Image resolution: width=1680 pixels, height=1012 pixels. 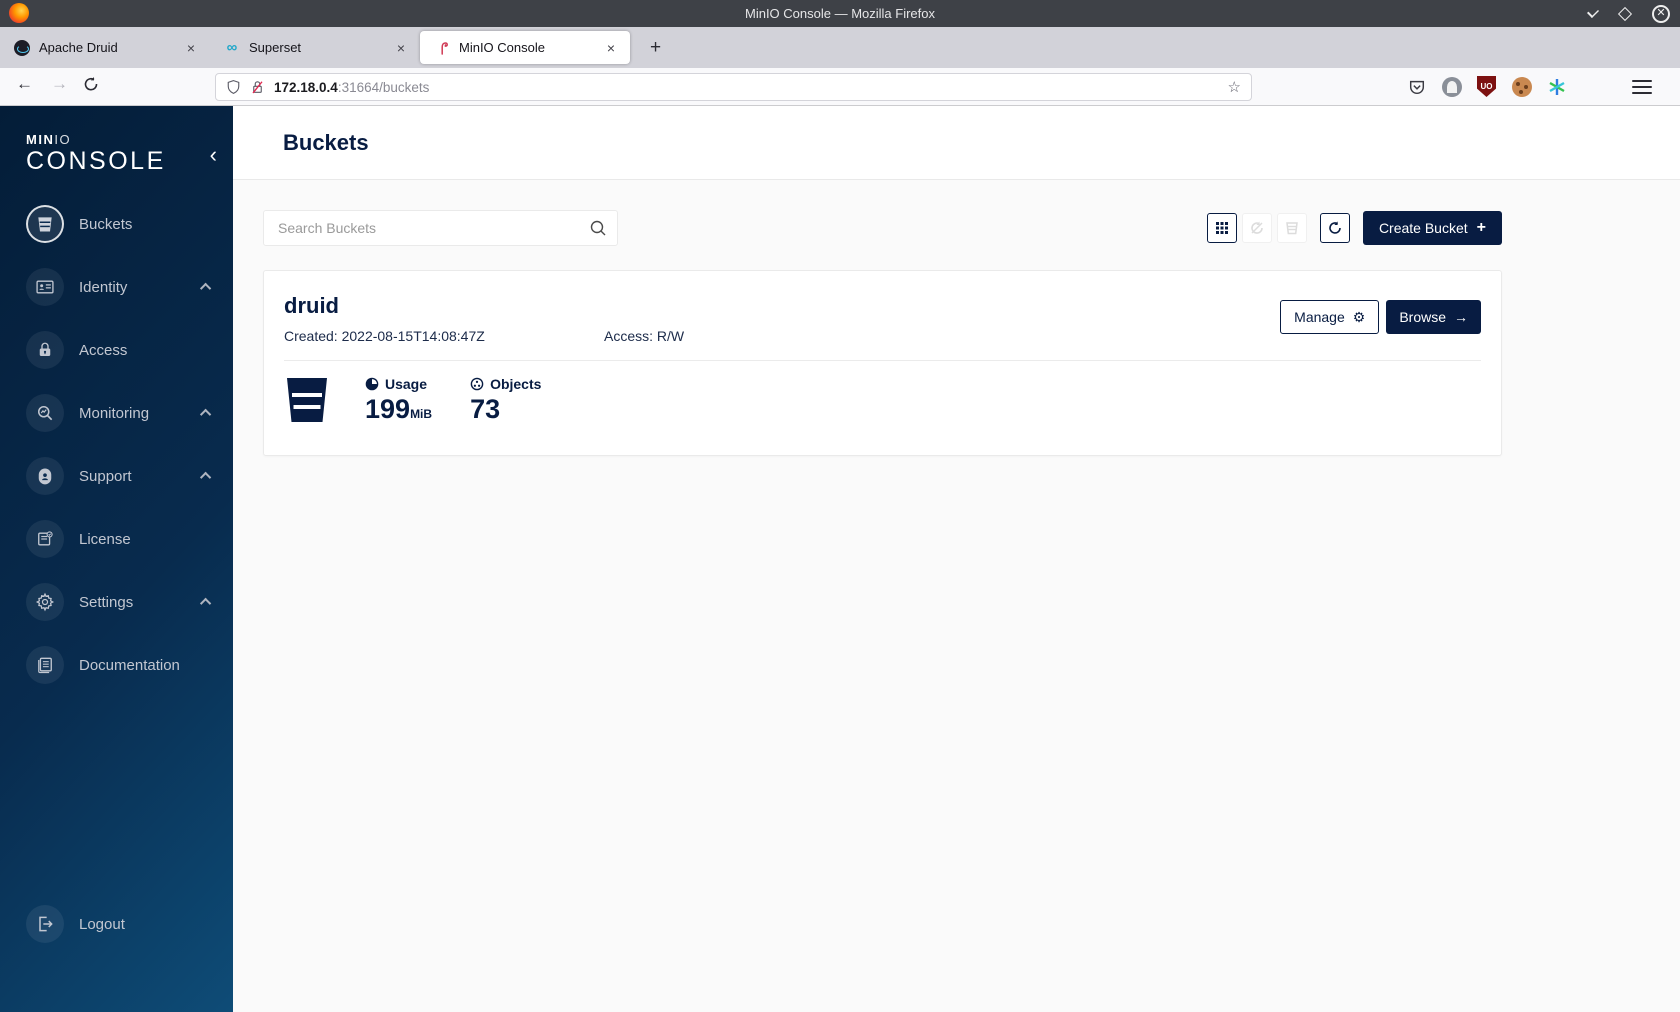 What do you see at coordinates (1451, 86) in the screenshot?
I see `account-profile-icon` at bounding box center [1451, 86].